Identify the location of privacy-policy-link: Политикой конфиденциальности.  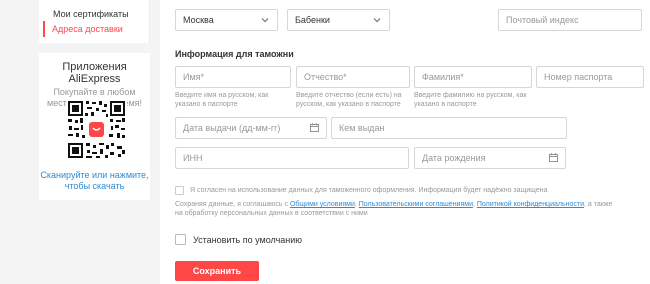
(530, 204).